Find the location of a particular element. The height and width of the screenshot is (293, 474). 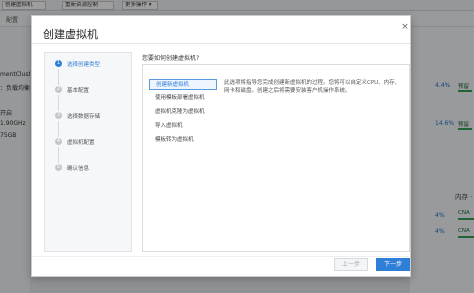

prev-button: 上一步 is located at coordinates (351, 264).